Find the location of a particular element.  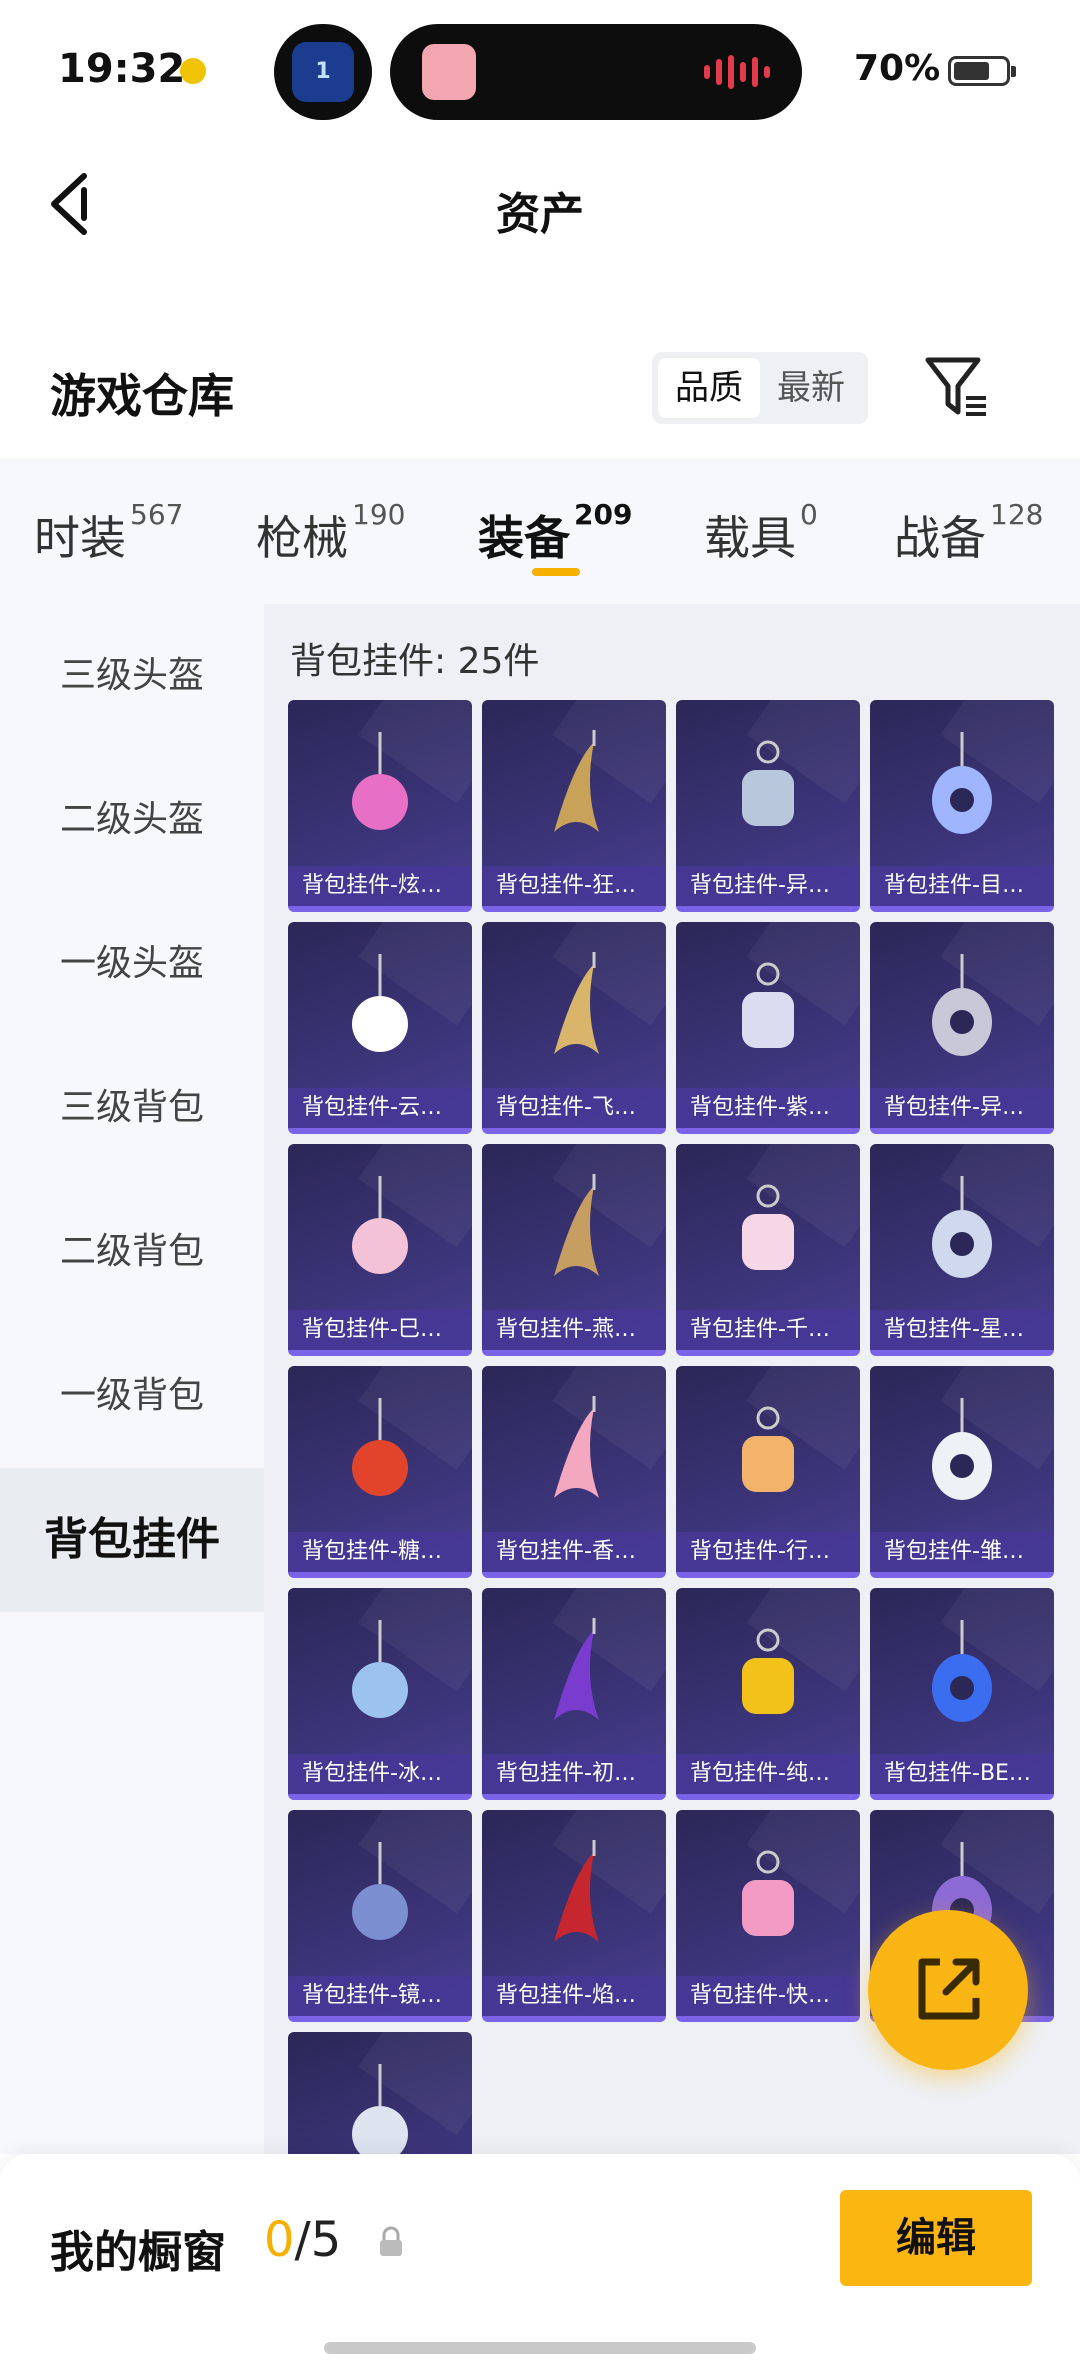

sidebar-item-backpack-2: 二级背包 is located at coordinates (132, 1252).